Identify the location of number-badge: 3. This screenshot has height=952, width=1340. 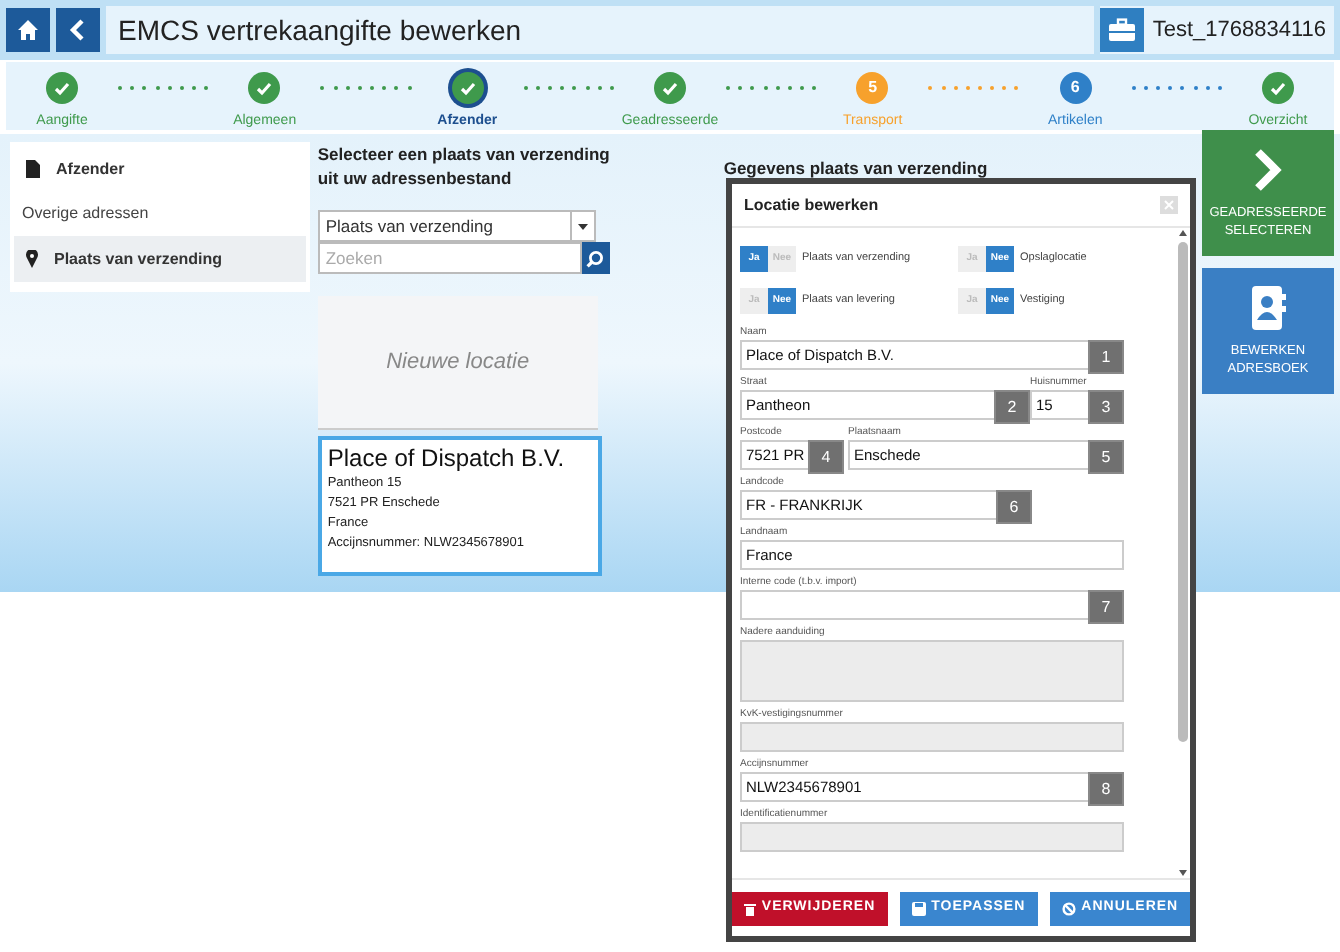
(1106, 407).